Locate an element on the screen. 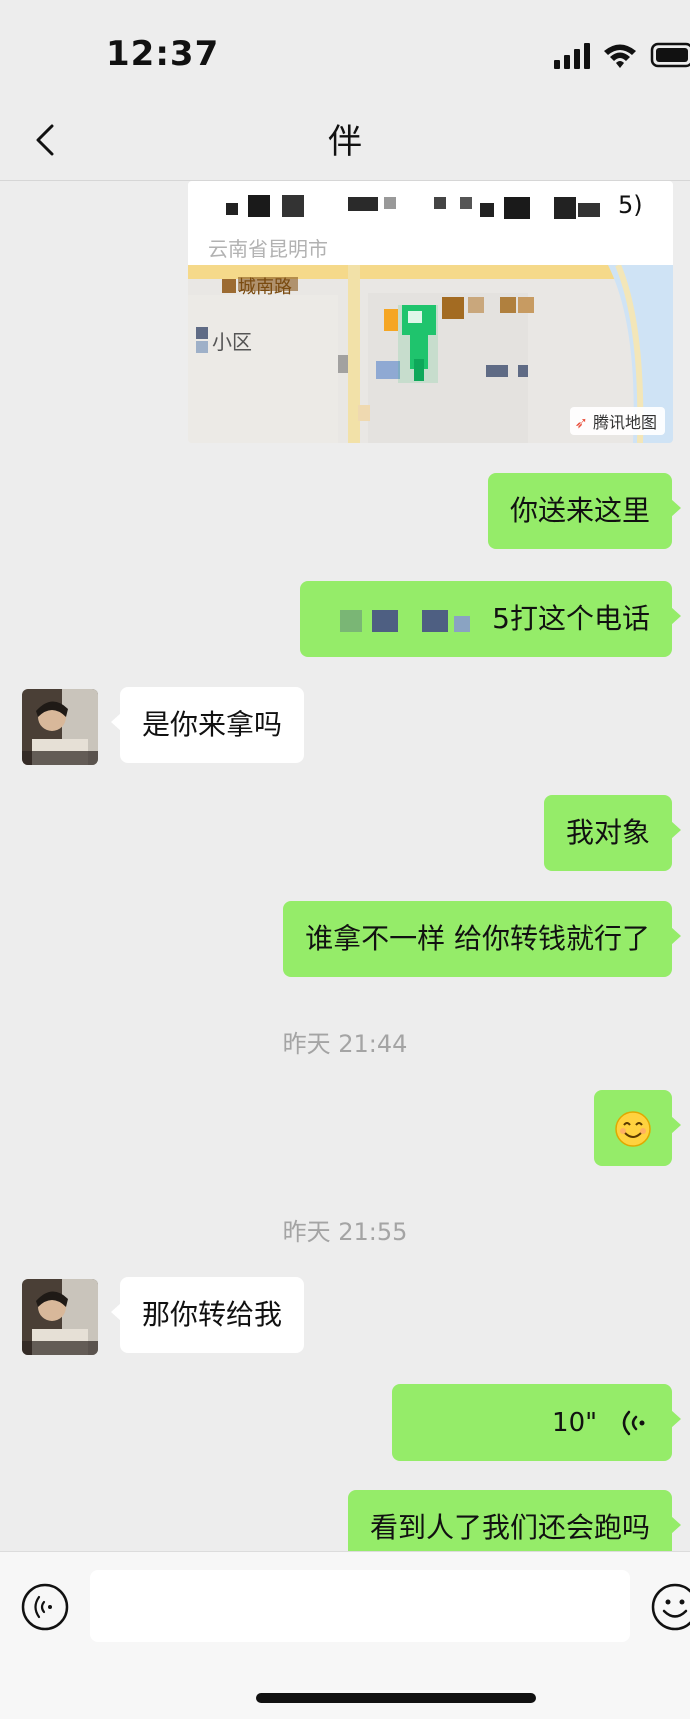 The image size is (690, 1719). voice-input-icon is located at coordinates (45, 1607).